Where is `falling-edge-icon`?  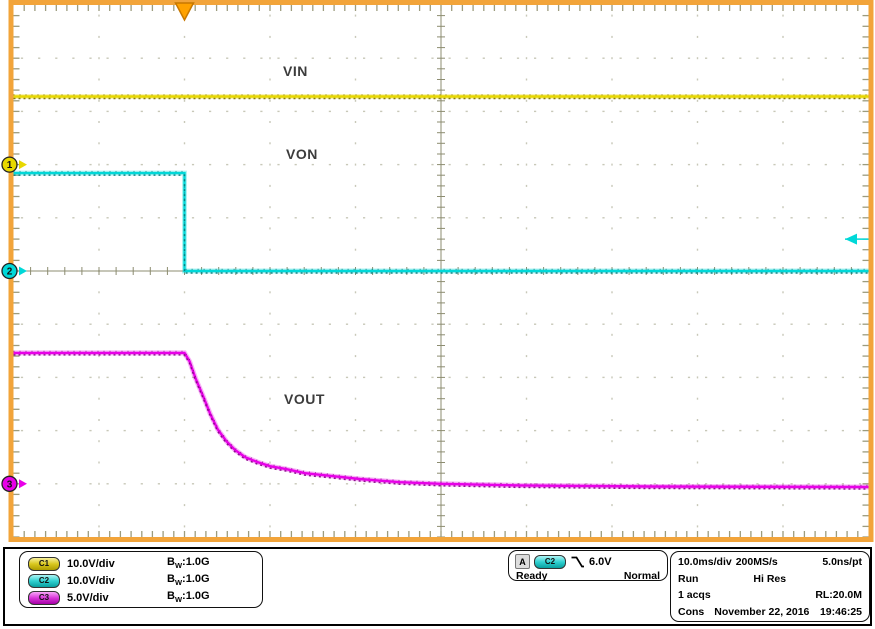 falling-edge-icon is located at coordinates (577, 561).